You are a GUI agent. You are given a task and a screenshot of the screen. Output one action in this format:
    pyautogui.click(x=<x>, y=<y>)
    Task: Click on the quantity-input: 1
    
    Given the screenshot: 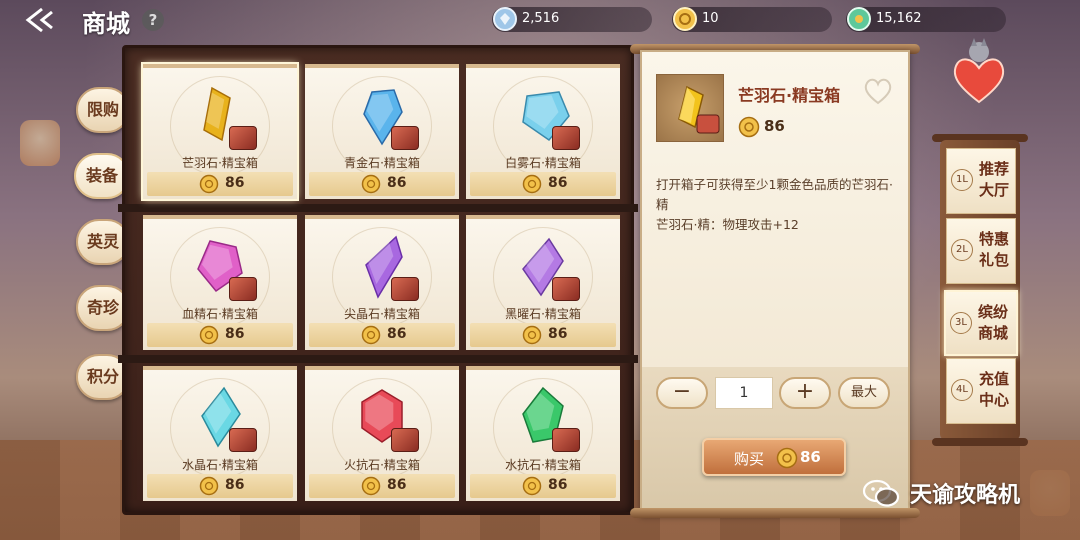 What is the action you would take?
    pyautogui.click(x=744, y=393)
    